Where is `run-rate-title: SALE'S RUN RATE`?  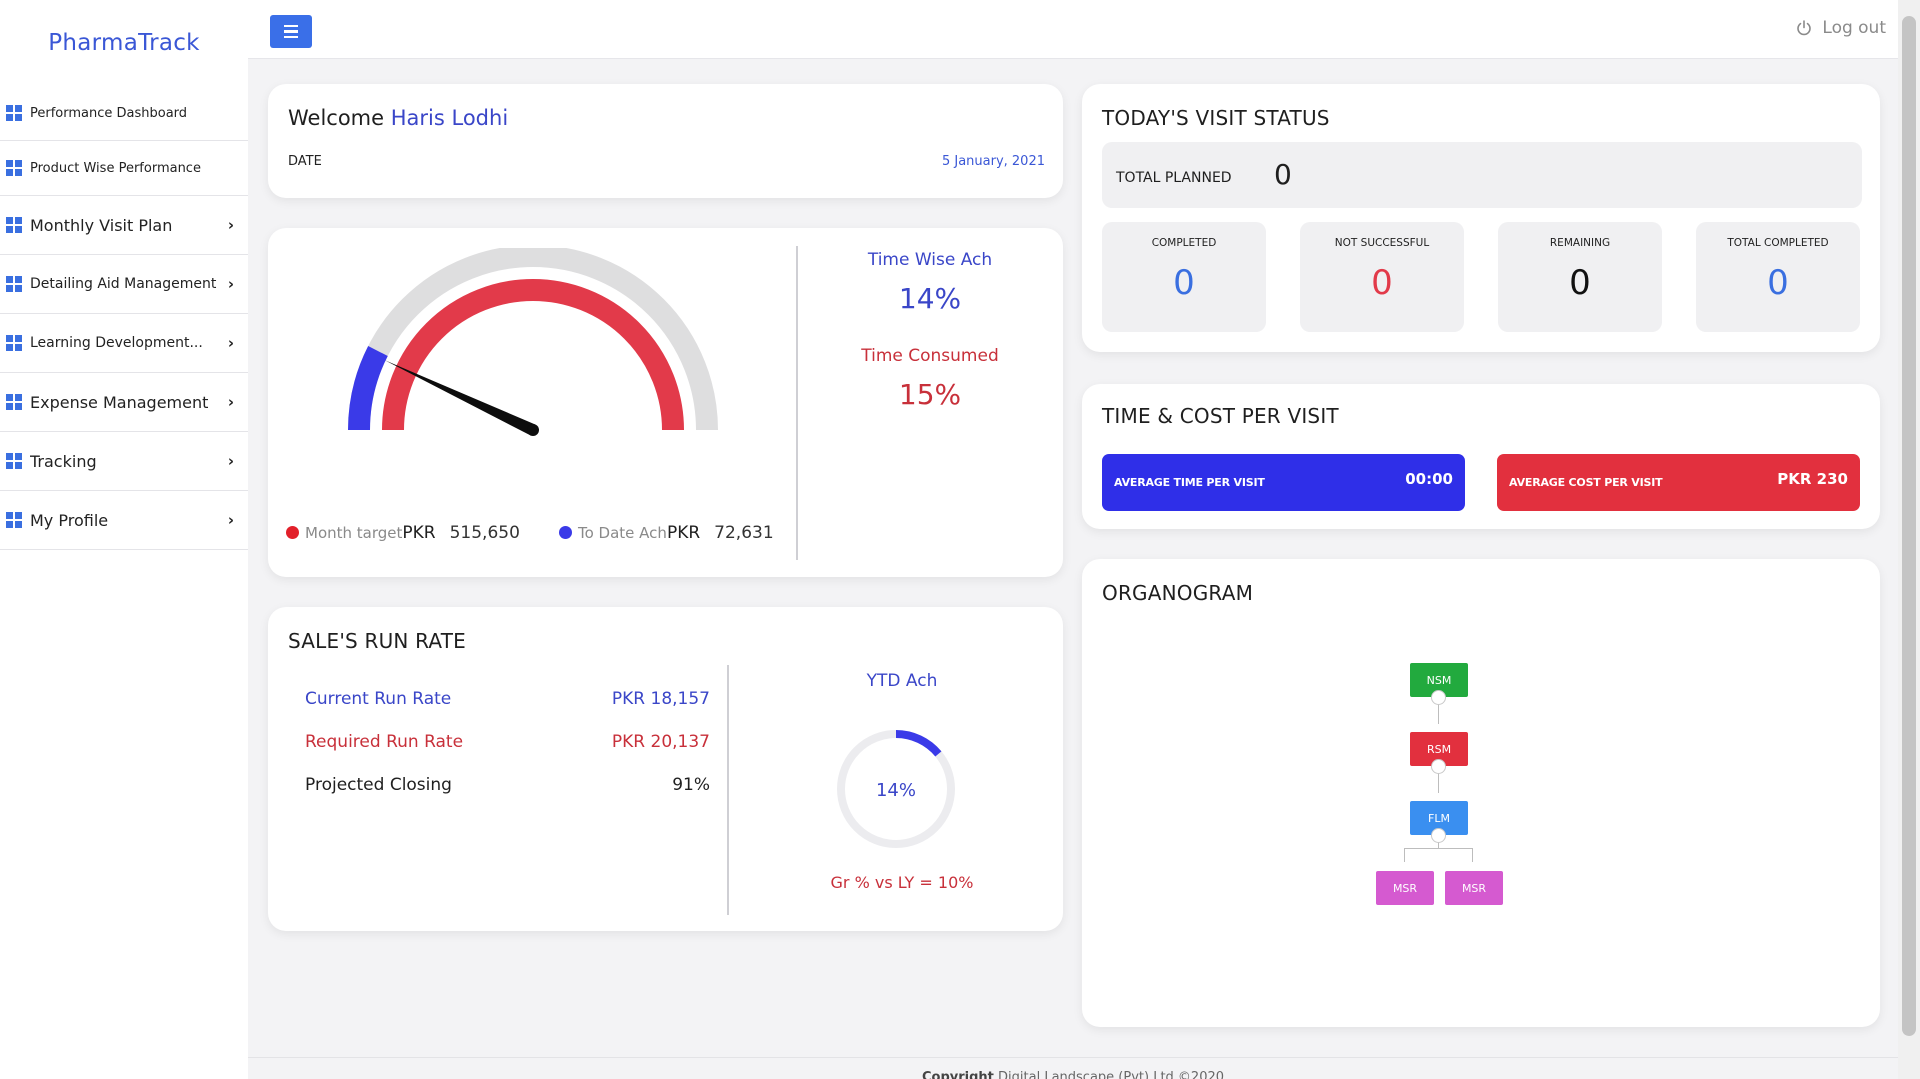
run-rate-title: SALE'S RUN RATE is located at coordinates (377, 641).